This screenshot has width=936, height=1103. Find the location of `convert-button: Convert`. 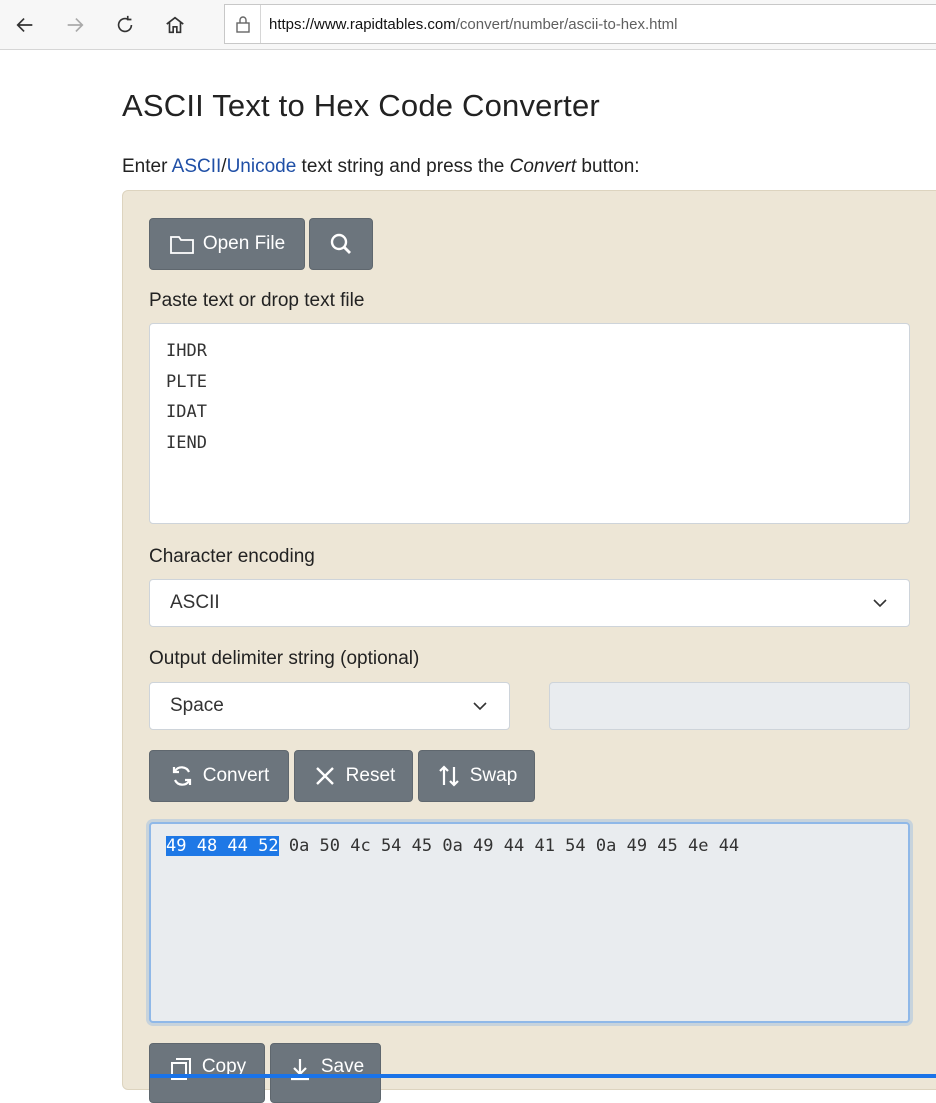

convert-button: Convert is located at coordinates (219, 776).